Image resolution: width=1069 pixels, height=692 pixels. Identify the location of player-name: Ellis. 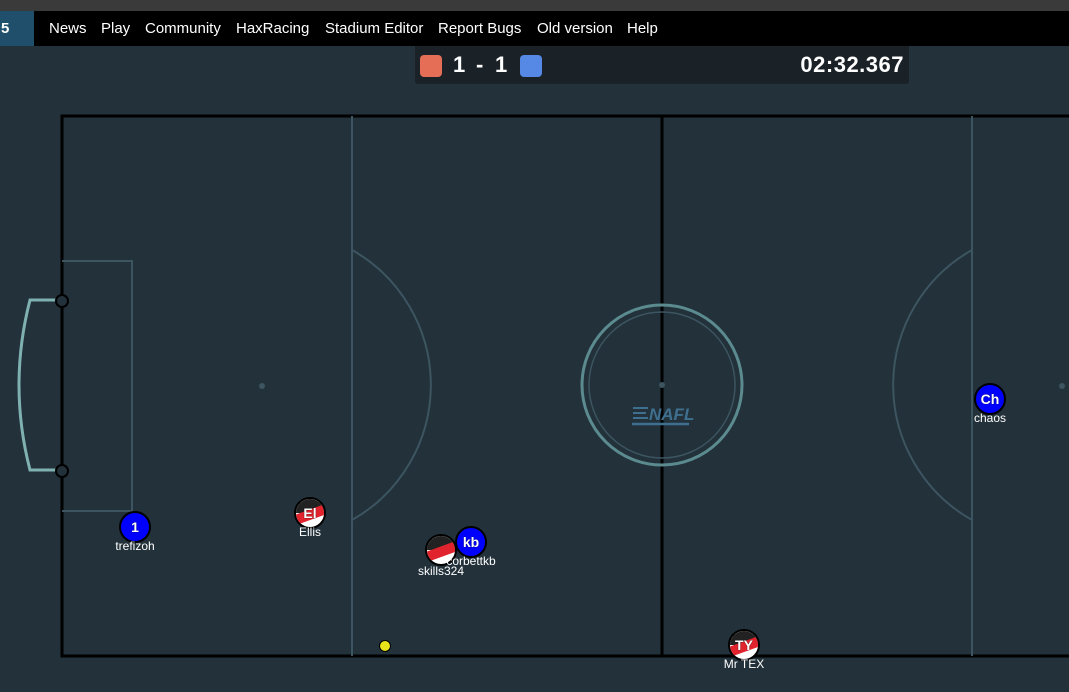
(310, 532).